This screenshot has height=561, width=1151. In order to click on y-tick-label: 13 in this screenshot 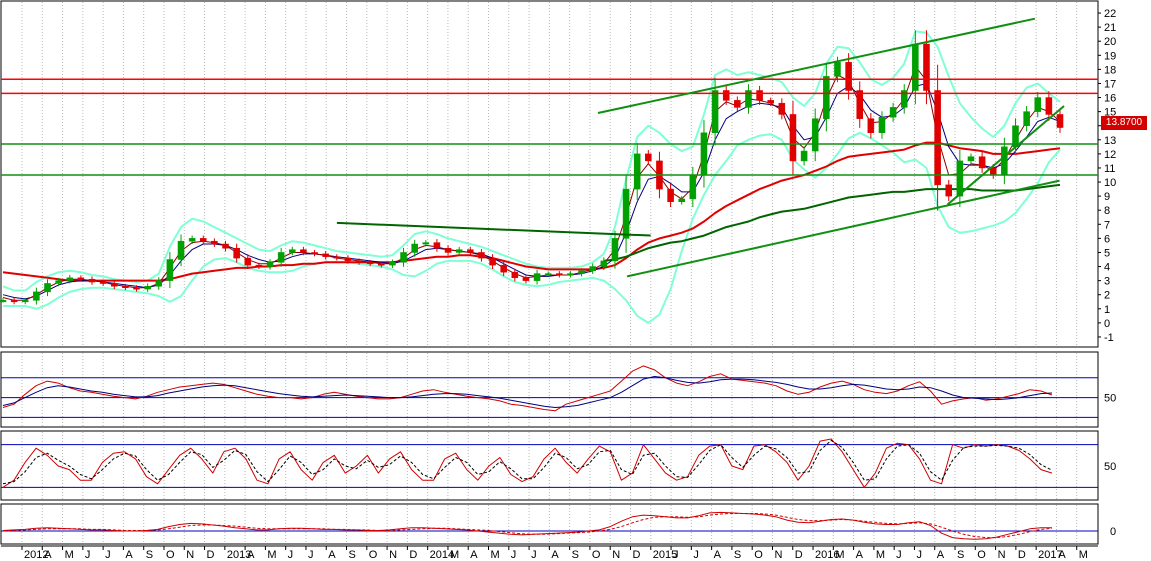, I will do `click(1110, 141)`.